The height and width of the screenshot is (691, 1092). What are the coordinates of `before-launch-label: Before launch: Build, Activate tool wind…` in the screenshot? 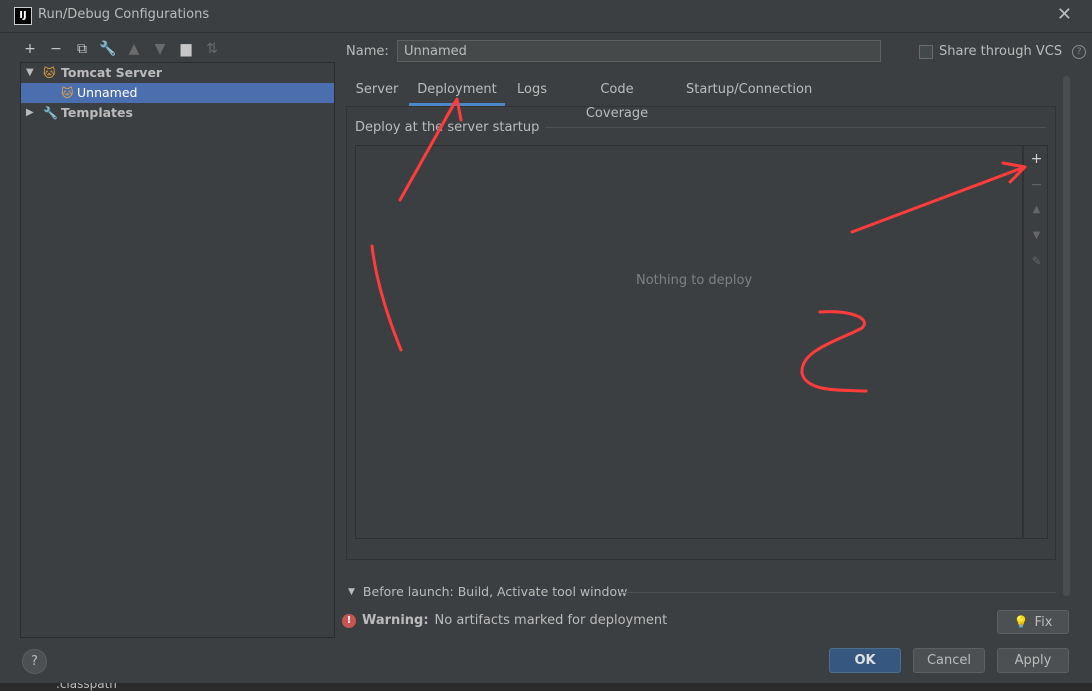 It's located at (495, 591).